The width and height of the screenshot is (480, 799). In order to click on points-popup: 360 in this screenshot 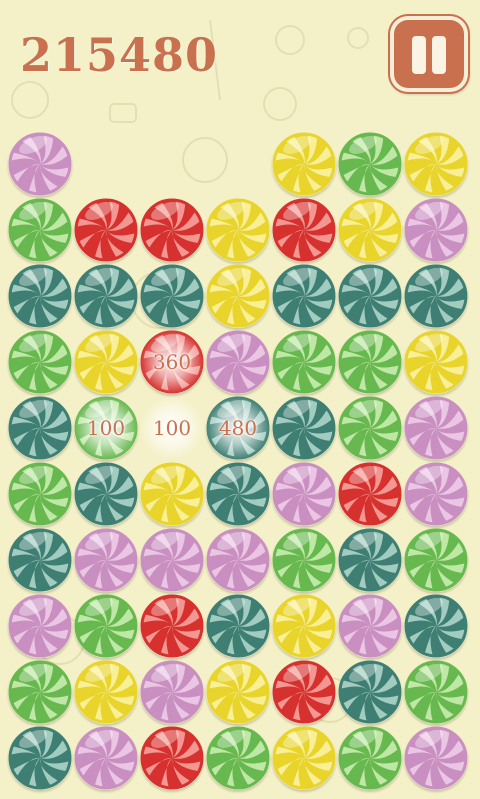, I will do `click(172, 362)`.